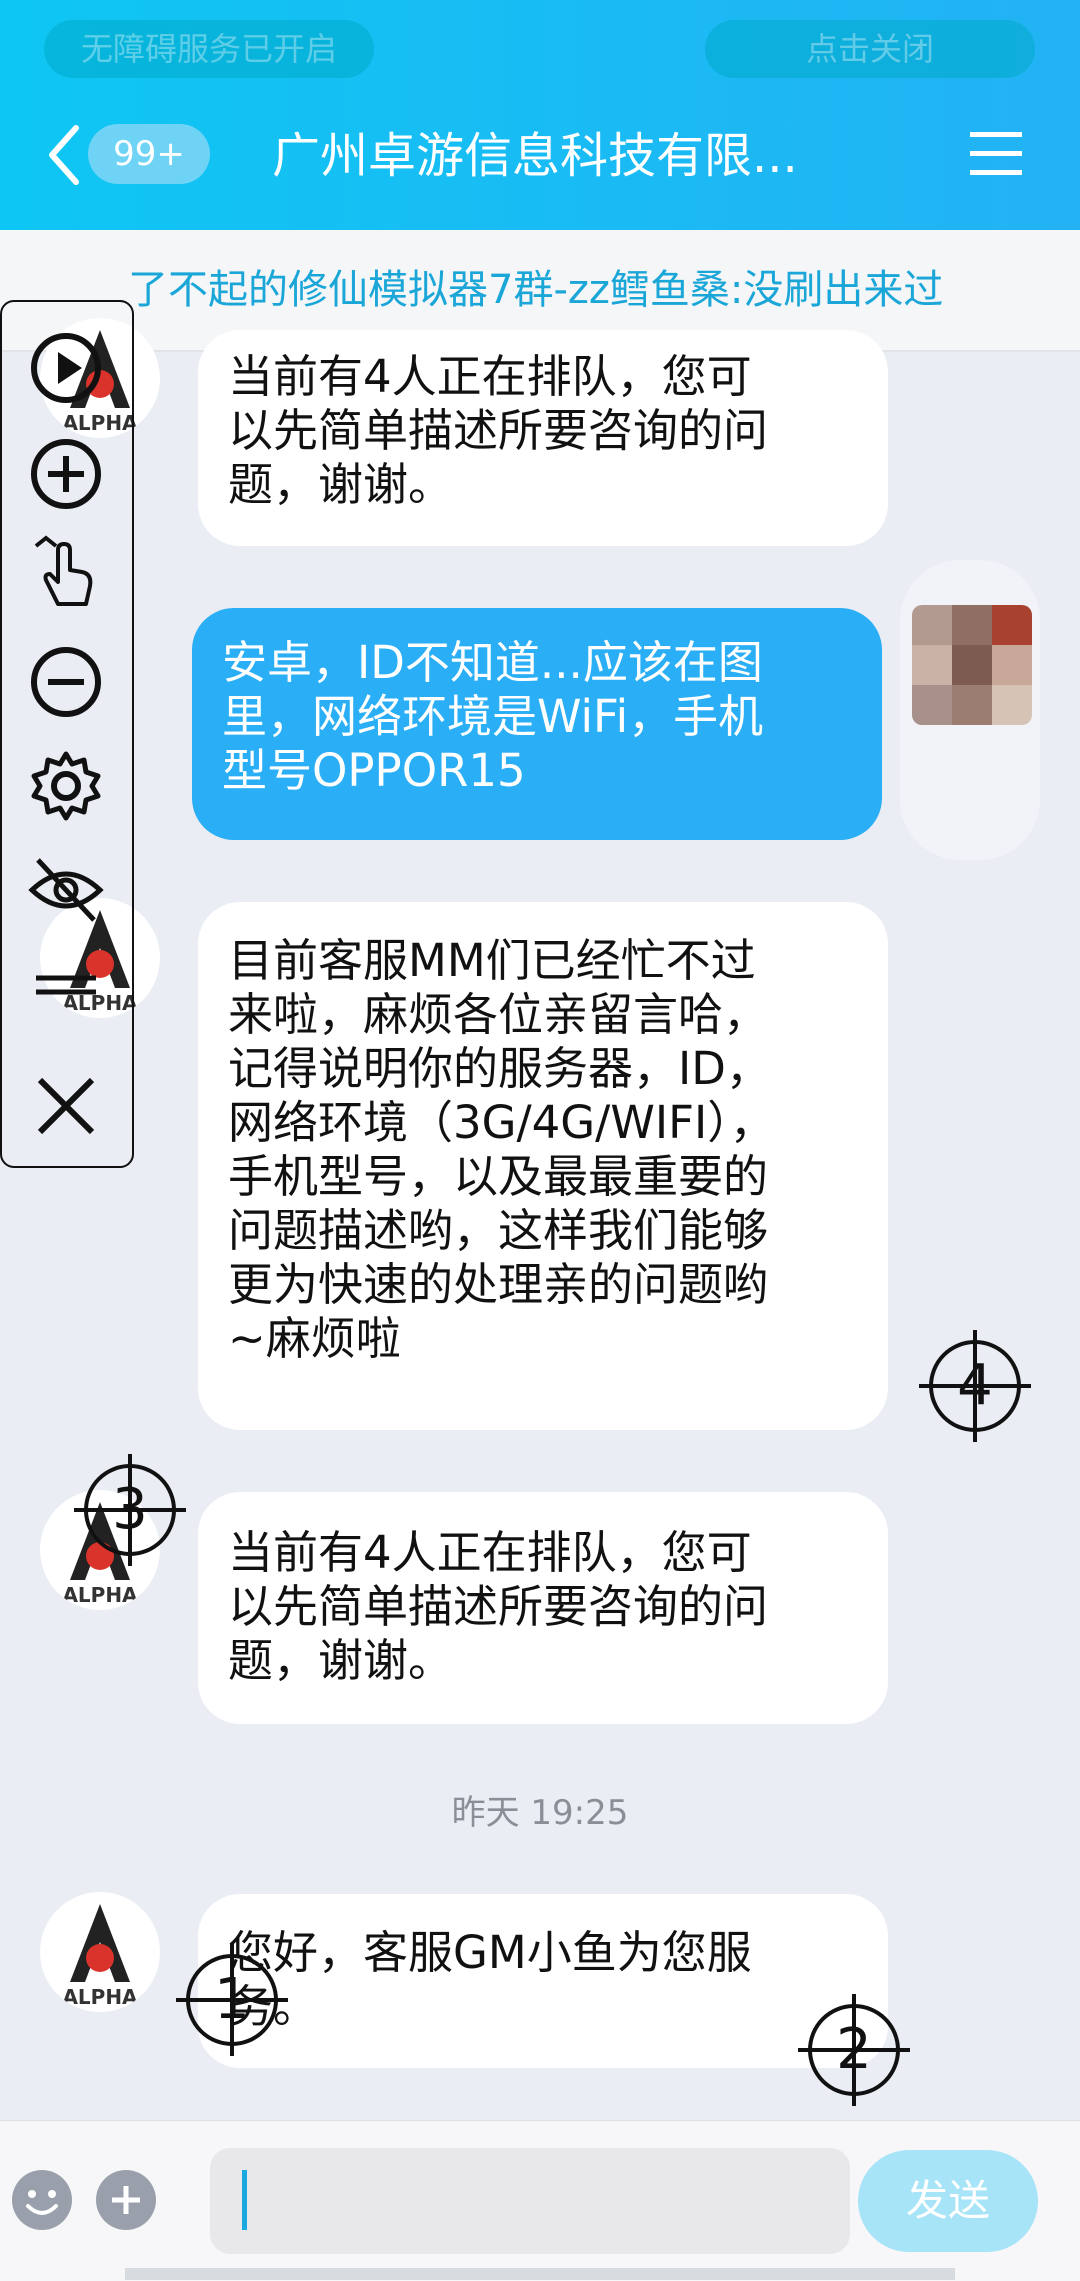  I want to click on alpha-logo-icon: ALPHA, so click(100, 1956).